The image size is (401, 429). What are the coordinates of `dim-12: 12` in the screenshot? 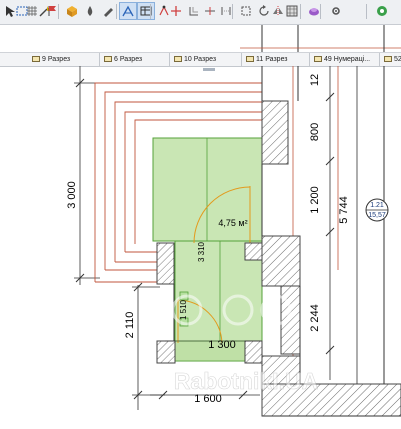 It's located at (315, 80).